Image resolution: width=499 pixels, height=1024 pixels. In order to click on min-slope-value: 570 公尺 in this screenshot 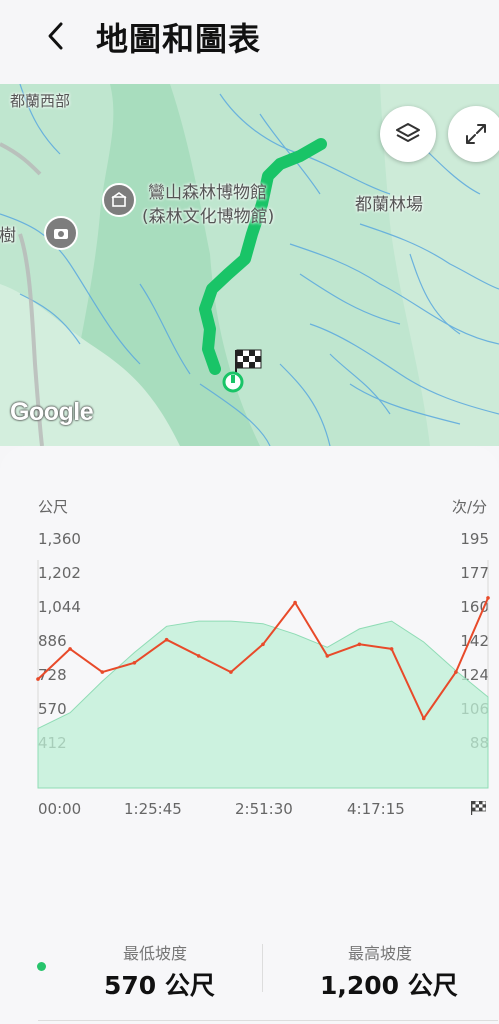, I will do `click(159, 985)`.